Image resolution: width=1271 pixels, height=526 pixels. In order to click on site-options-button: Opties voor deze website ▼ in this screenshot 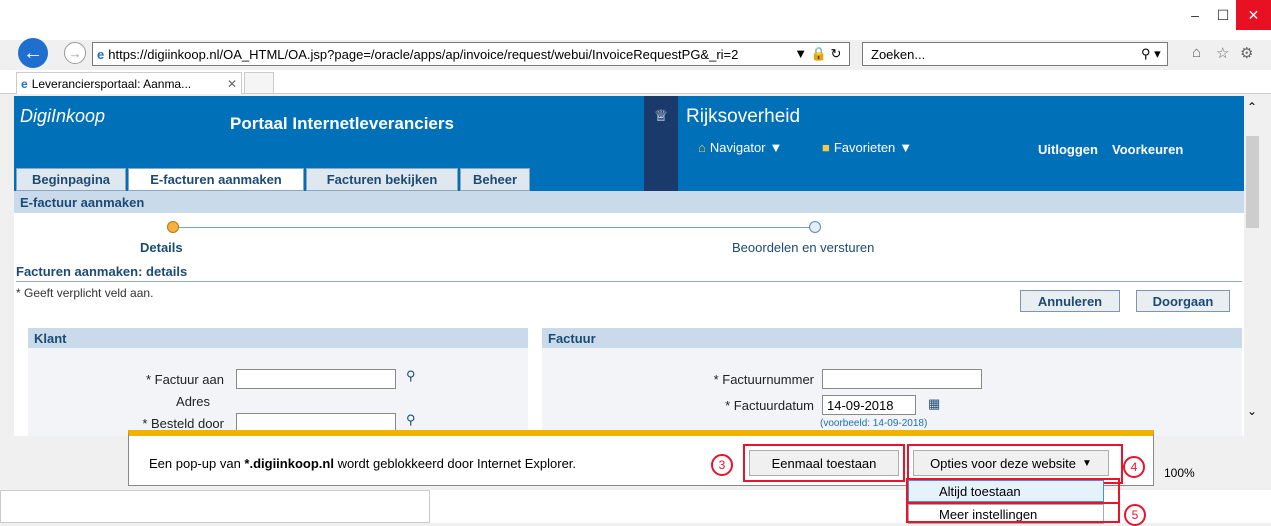, I will do `click(1011, 463)`.